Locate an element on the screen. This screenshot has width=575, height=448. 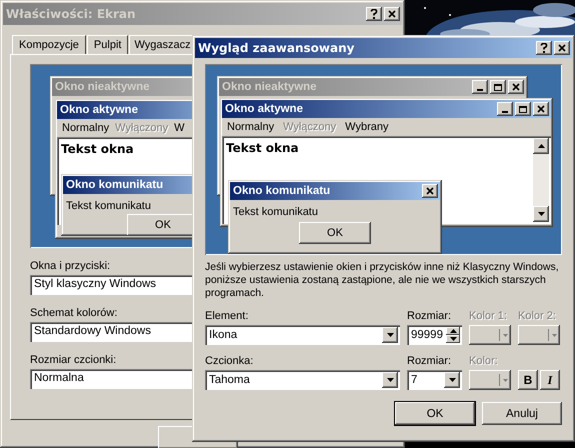
menu-item: W is located at coordinates (179, 128).